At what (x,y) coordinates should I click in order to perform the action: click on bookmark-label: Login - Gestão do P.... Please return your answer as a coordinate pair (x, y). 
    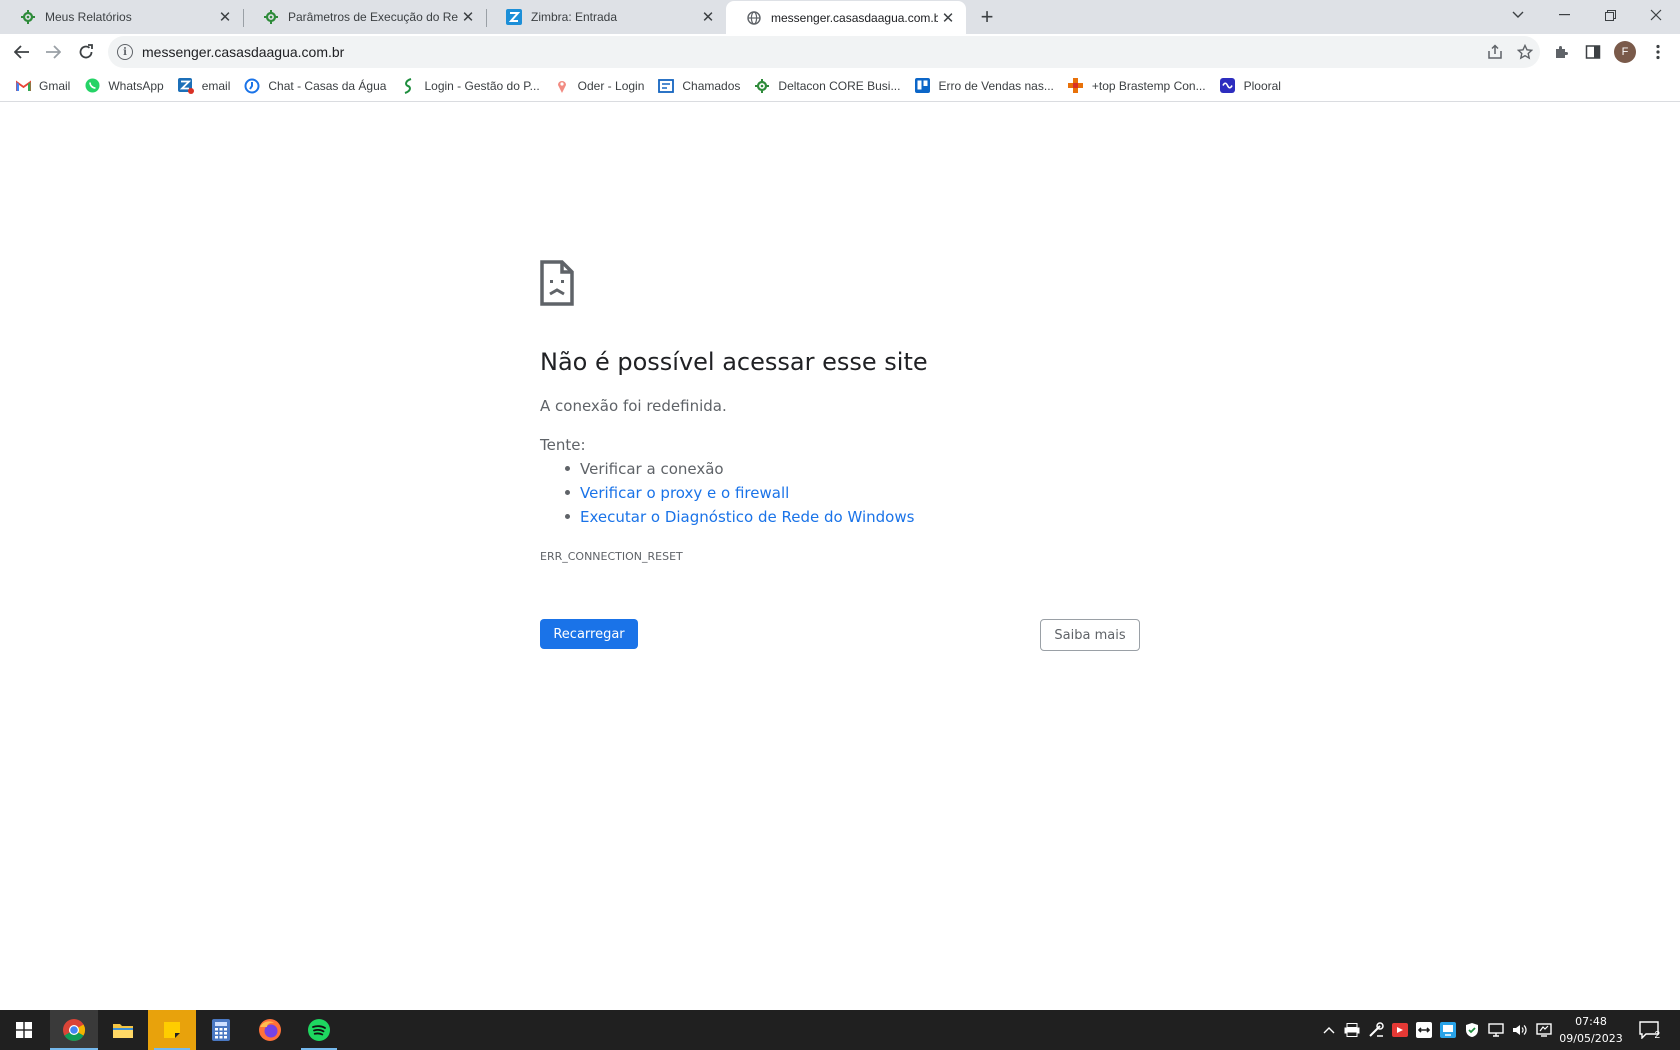
    Looking at the image, I should click on (482, 85).